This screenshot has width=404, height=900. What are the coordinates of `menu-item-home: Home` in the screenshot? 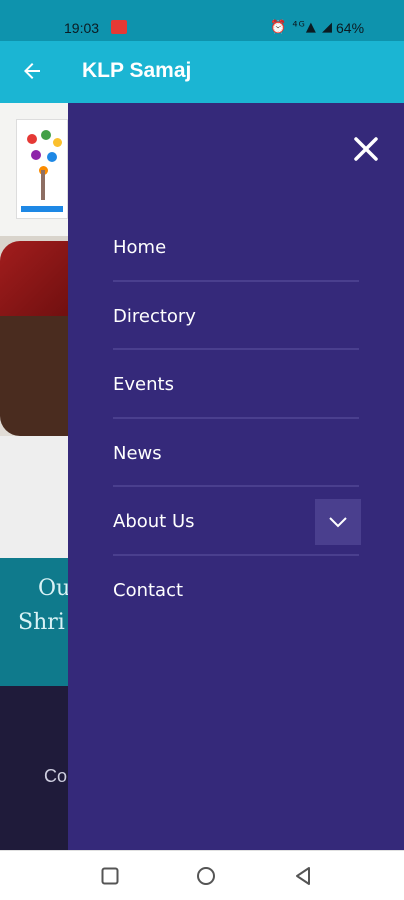 It's located at (236, 247).